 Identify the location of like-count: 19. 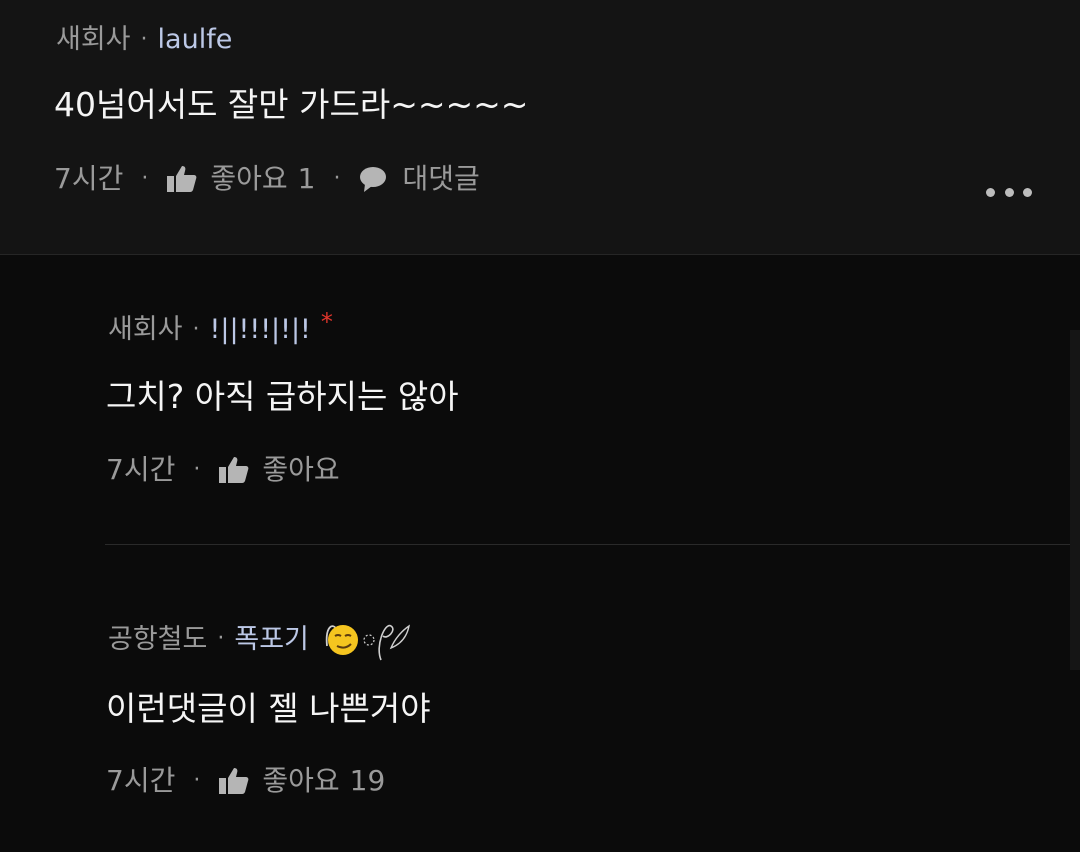
(367, 780).